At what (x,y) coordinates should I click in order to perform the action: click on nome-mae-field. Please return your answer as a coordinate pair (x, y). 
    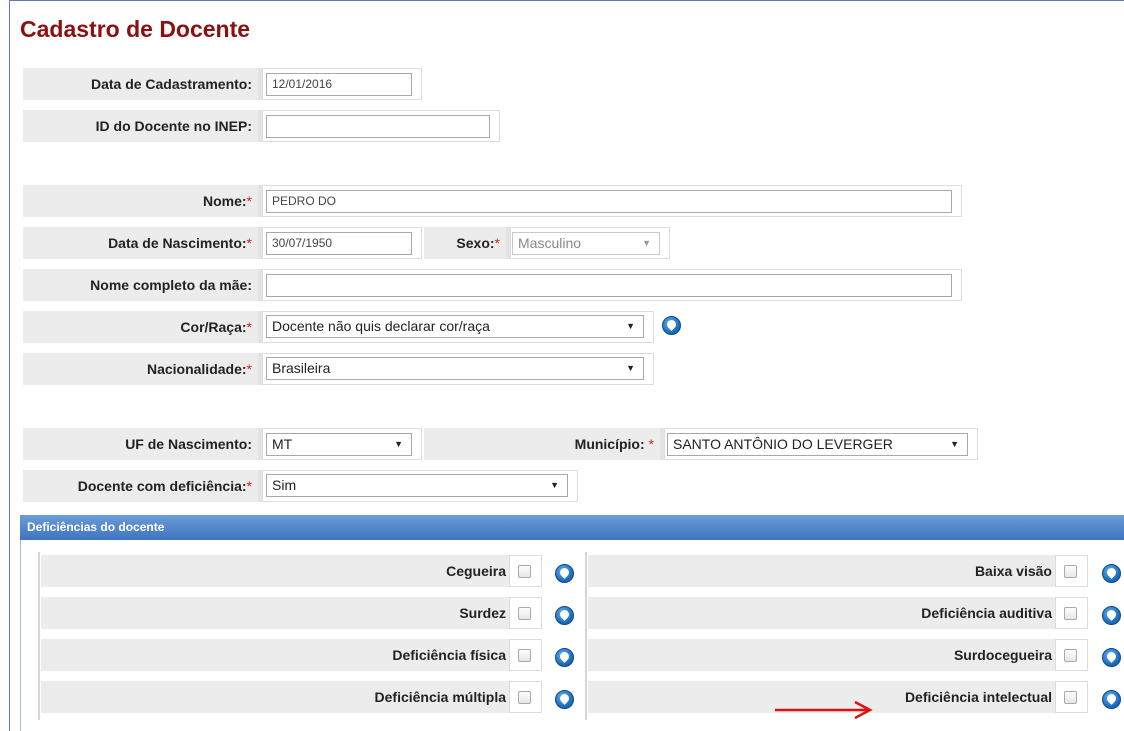
    Looking at the image, I should click on (609, 285).